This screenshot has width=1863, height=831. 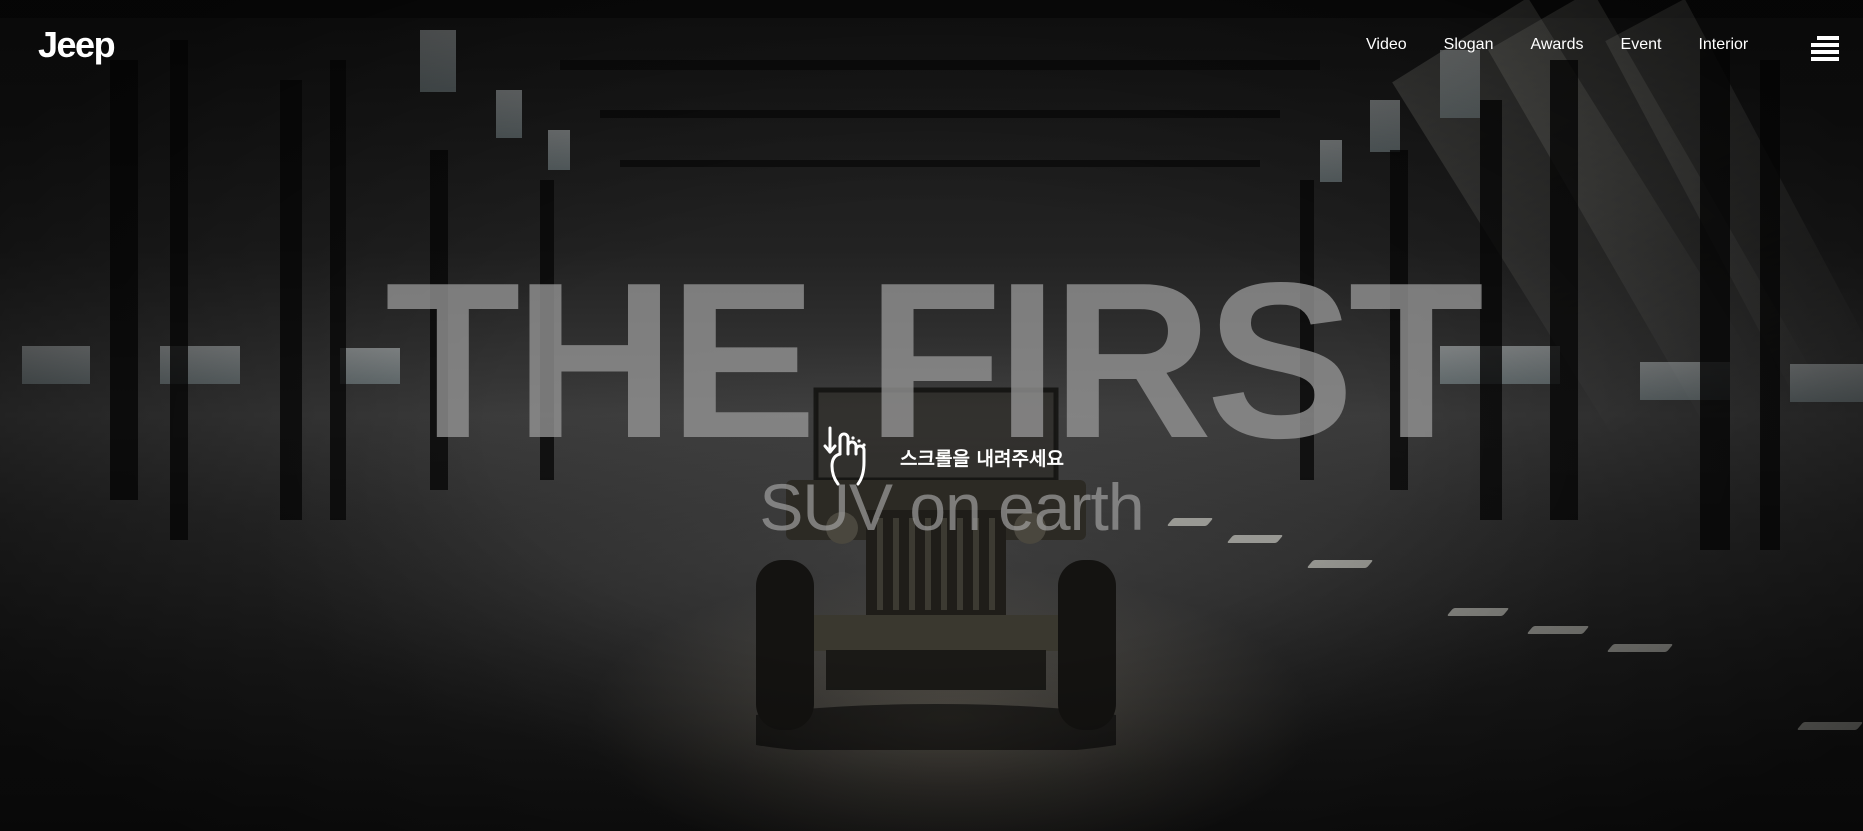 I want to click on nav-item-label: Slogan, so click(x=1468, y=44).